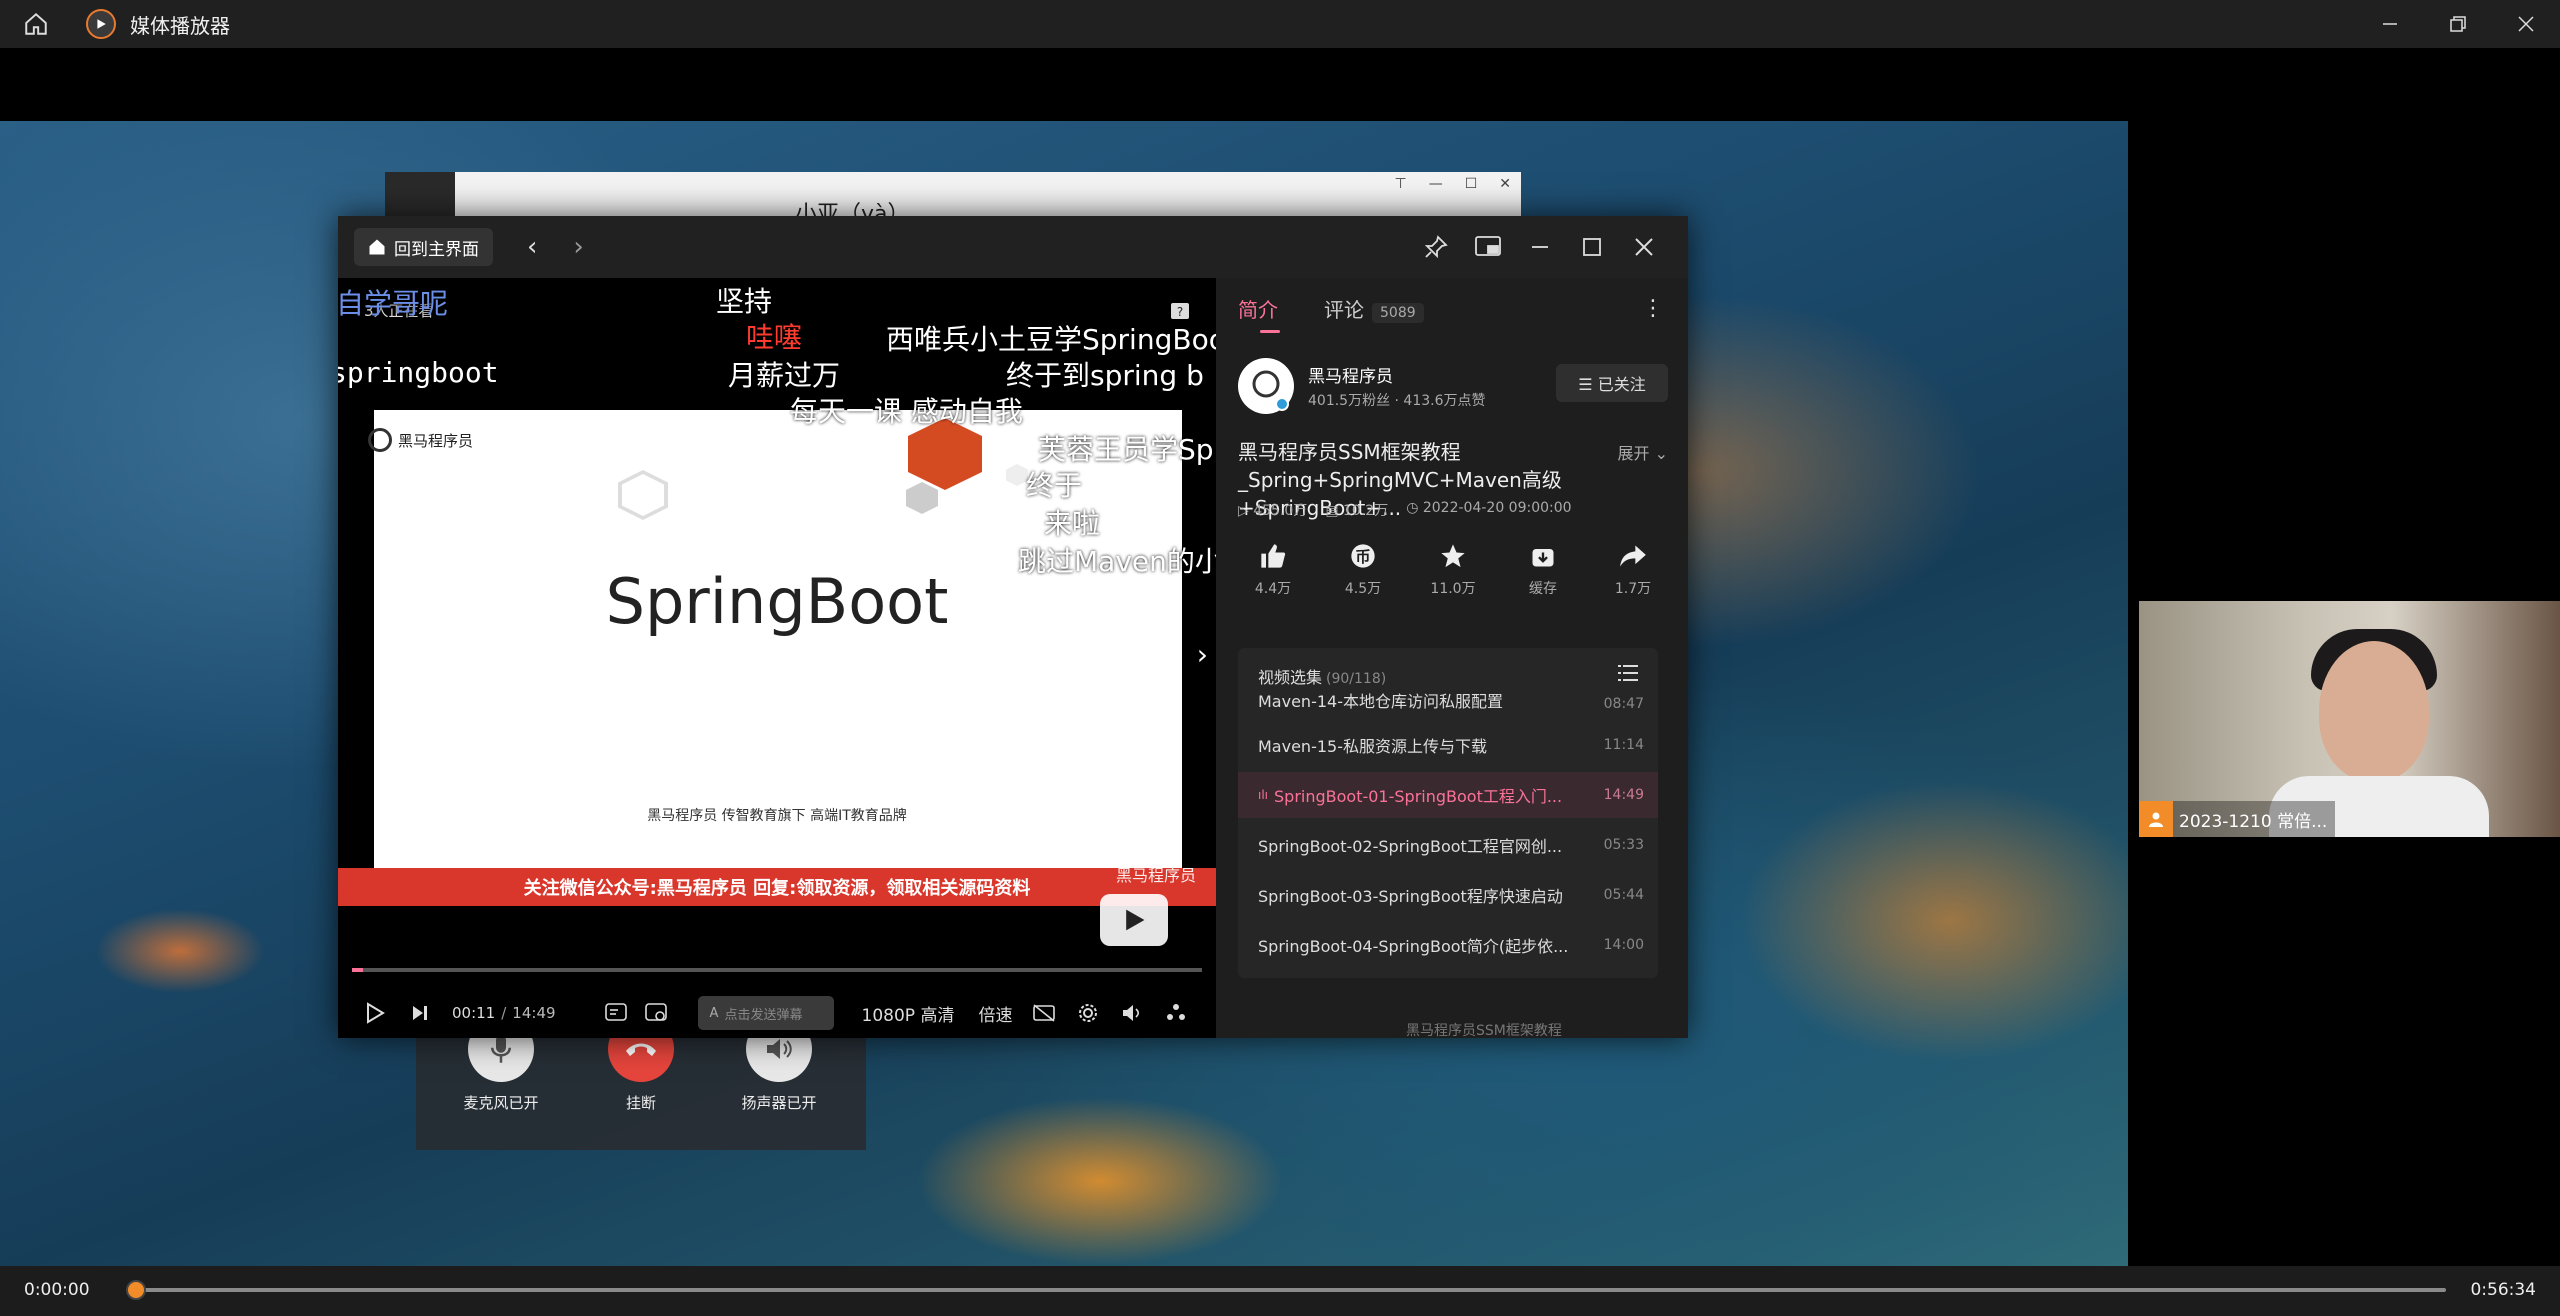 The image size is (2560, 1316). Describe the element at coordinates (1653, 308) in the screenshot. I see `more-button: ⋮` at that location.